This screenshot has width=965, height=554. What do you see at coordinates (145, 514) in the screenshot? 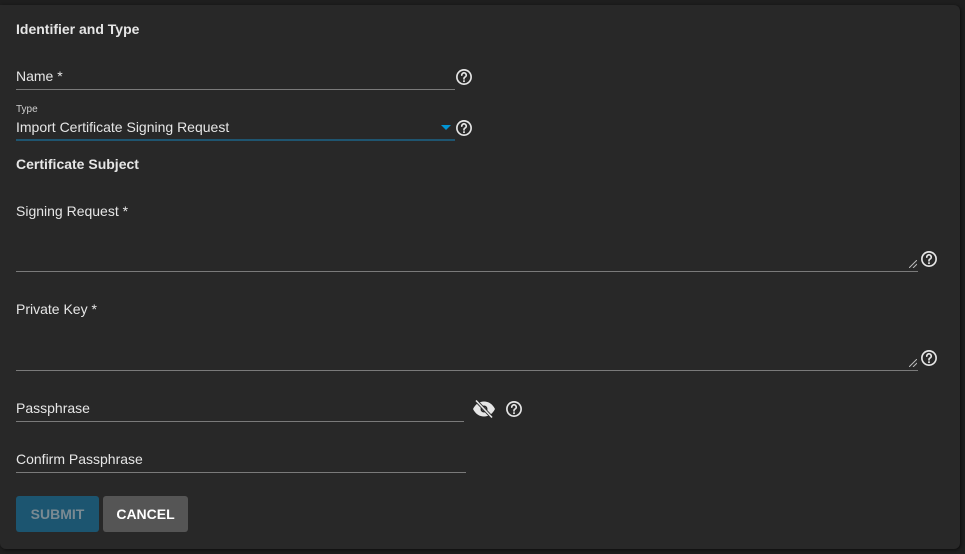
I see `cancel-button: CANCEL` at bounding box center [145, 514].